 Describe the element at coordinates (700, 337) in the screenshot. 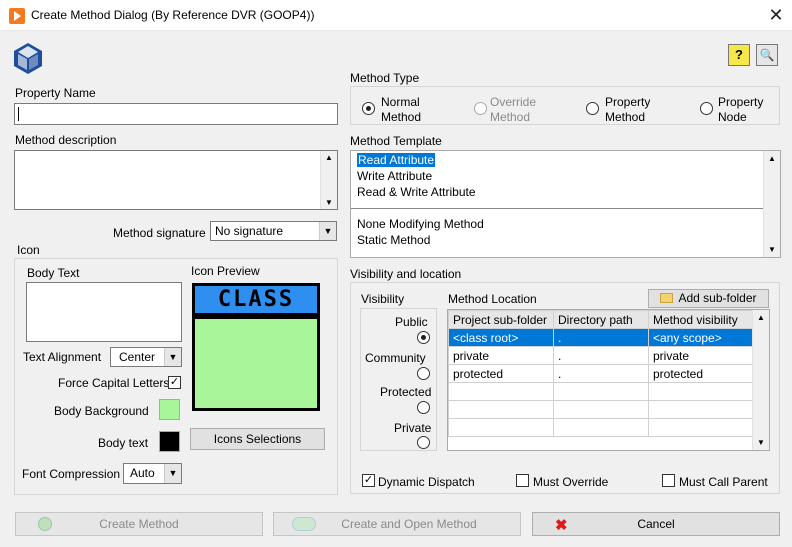

I see `cell-method-visibility: <any scope>` at that location.